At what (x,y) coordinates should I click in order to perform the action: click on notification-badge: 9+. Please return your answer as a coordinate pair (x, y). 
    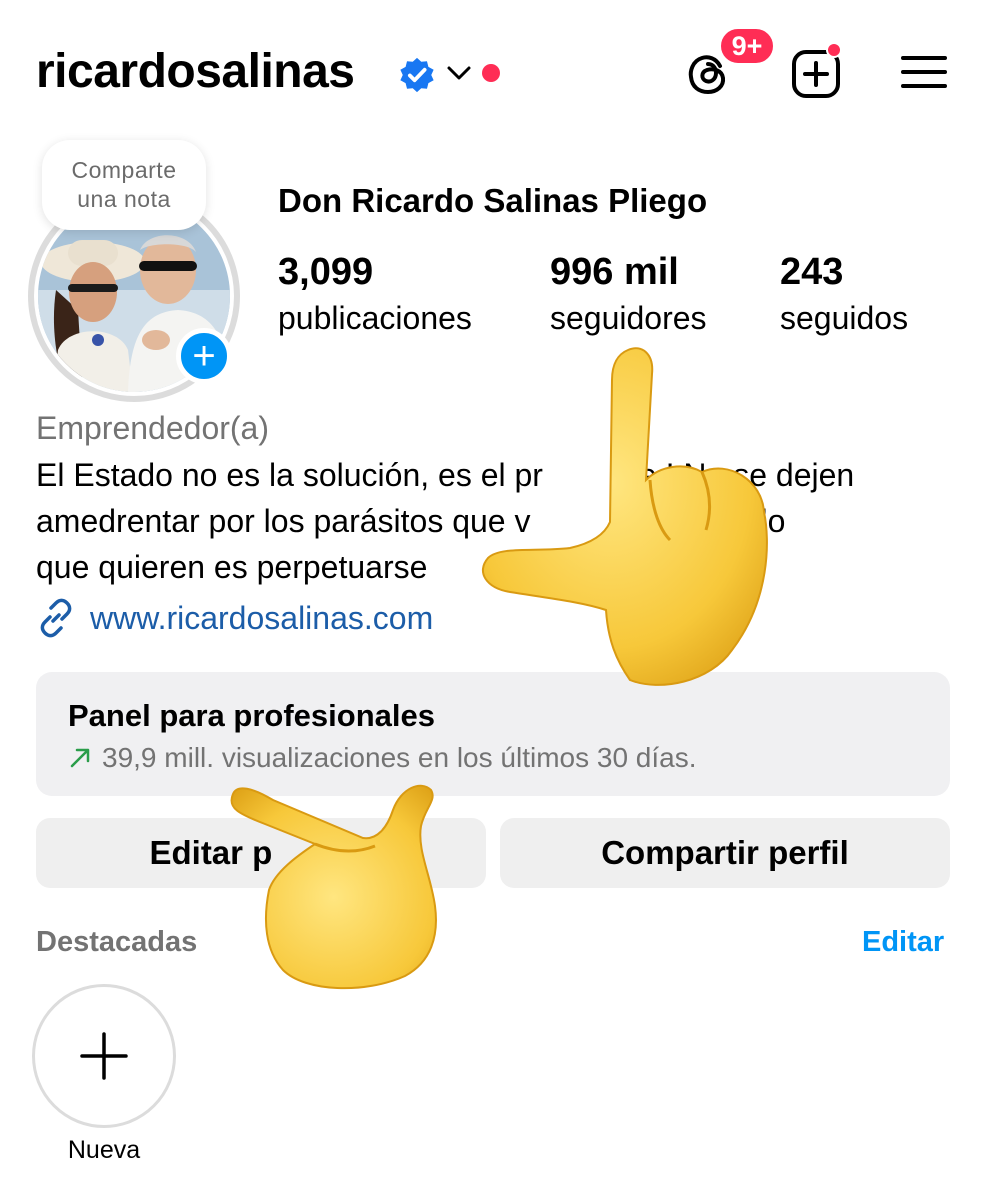
    Looking at the image, I should click on (747, 46).